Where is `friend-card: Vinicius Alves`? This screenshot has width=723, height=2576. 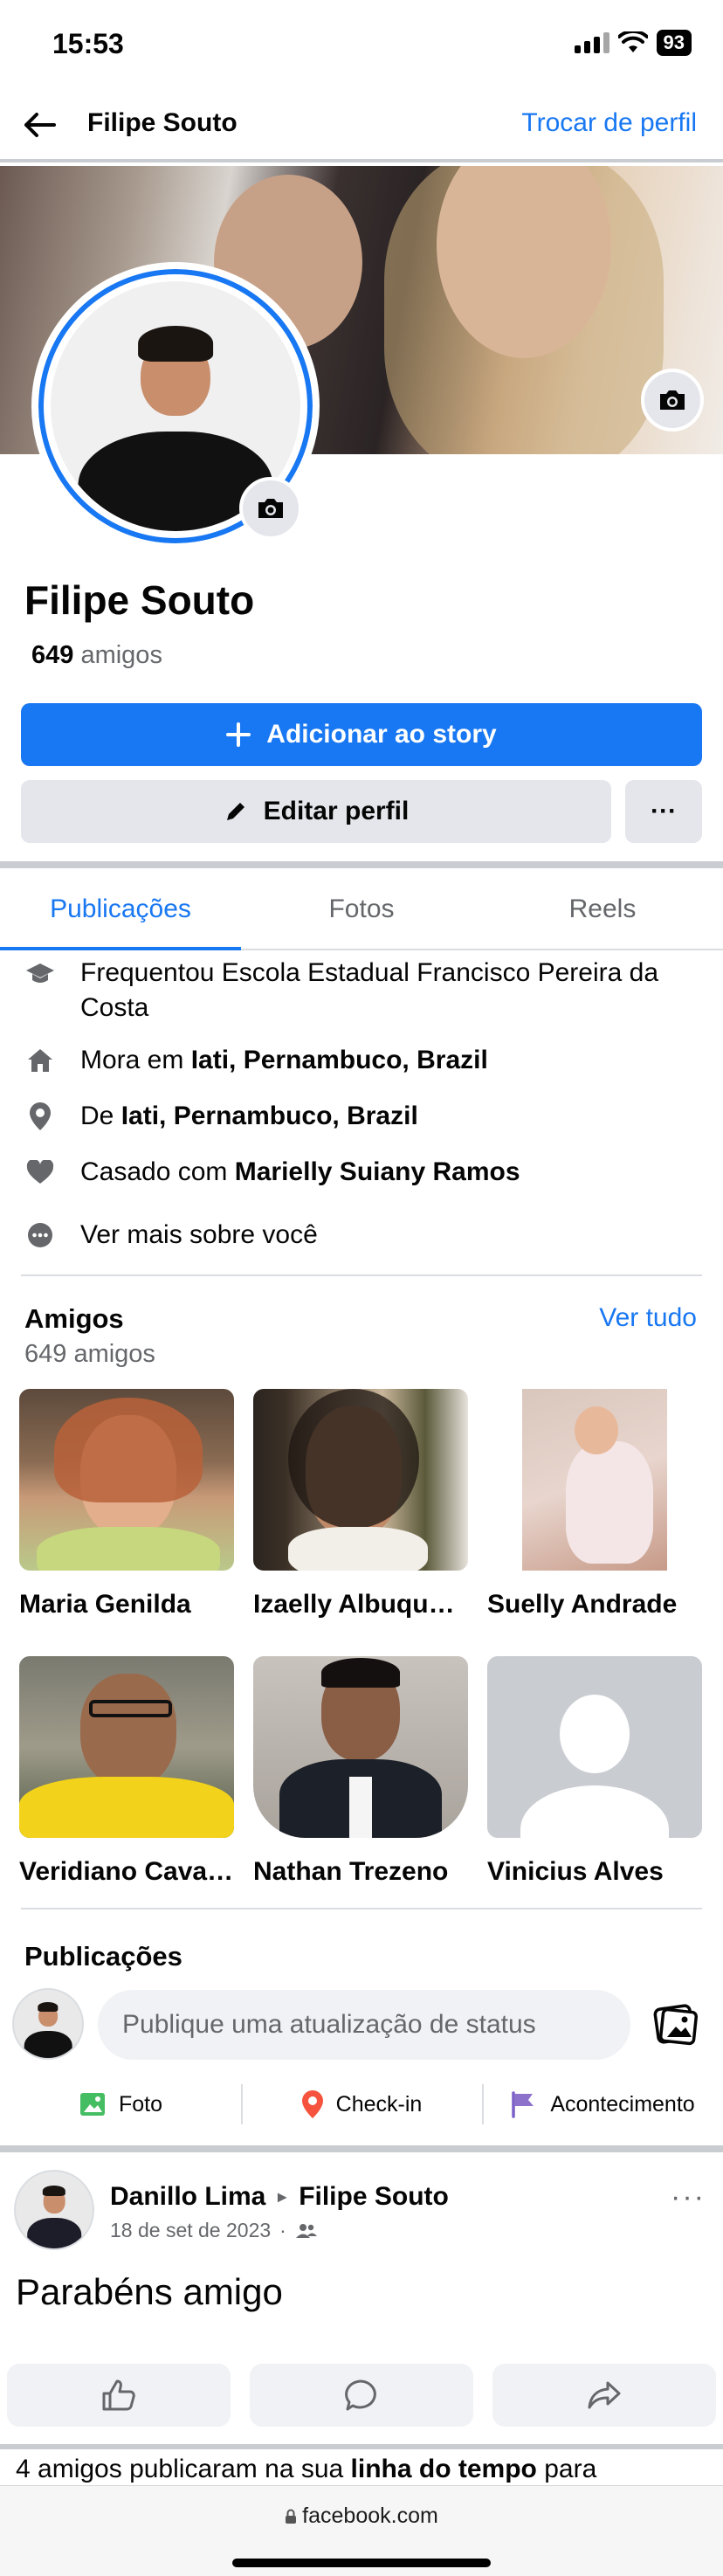
friend-card: Vinicius Alves is located at coordinates (594, 1771).